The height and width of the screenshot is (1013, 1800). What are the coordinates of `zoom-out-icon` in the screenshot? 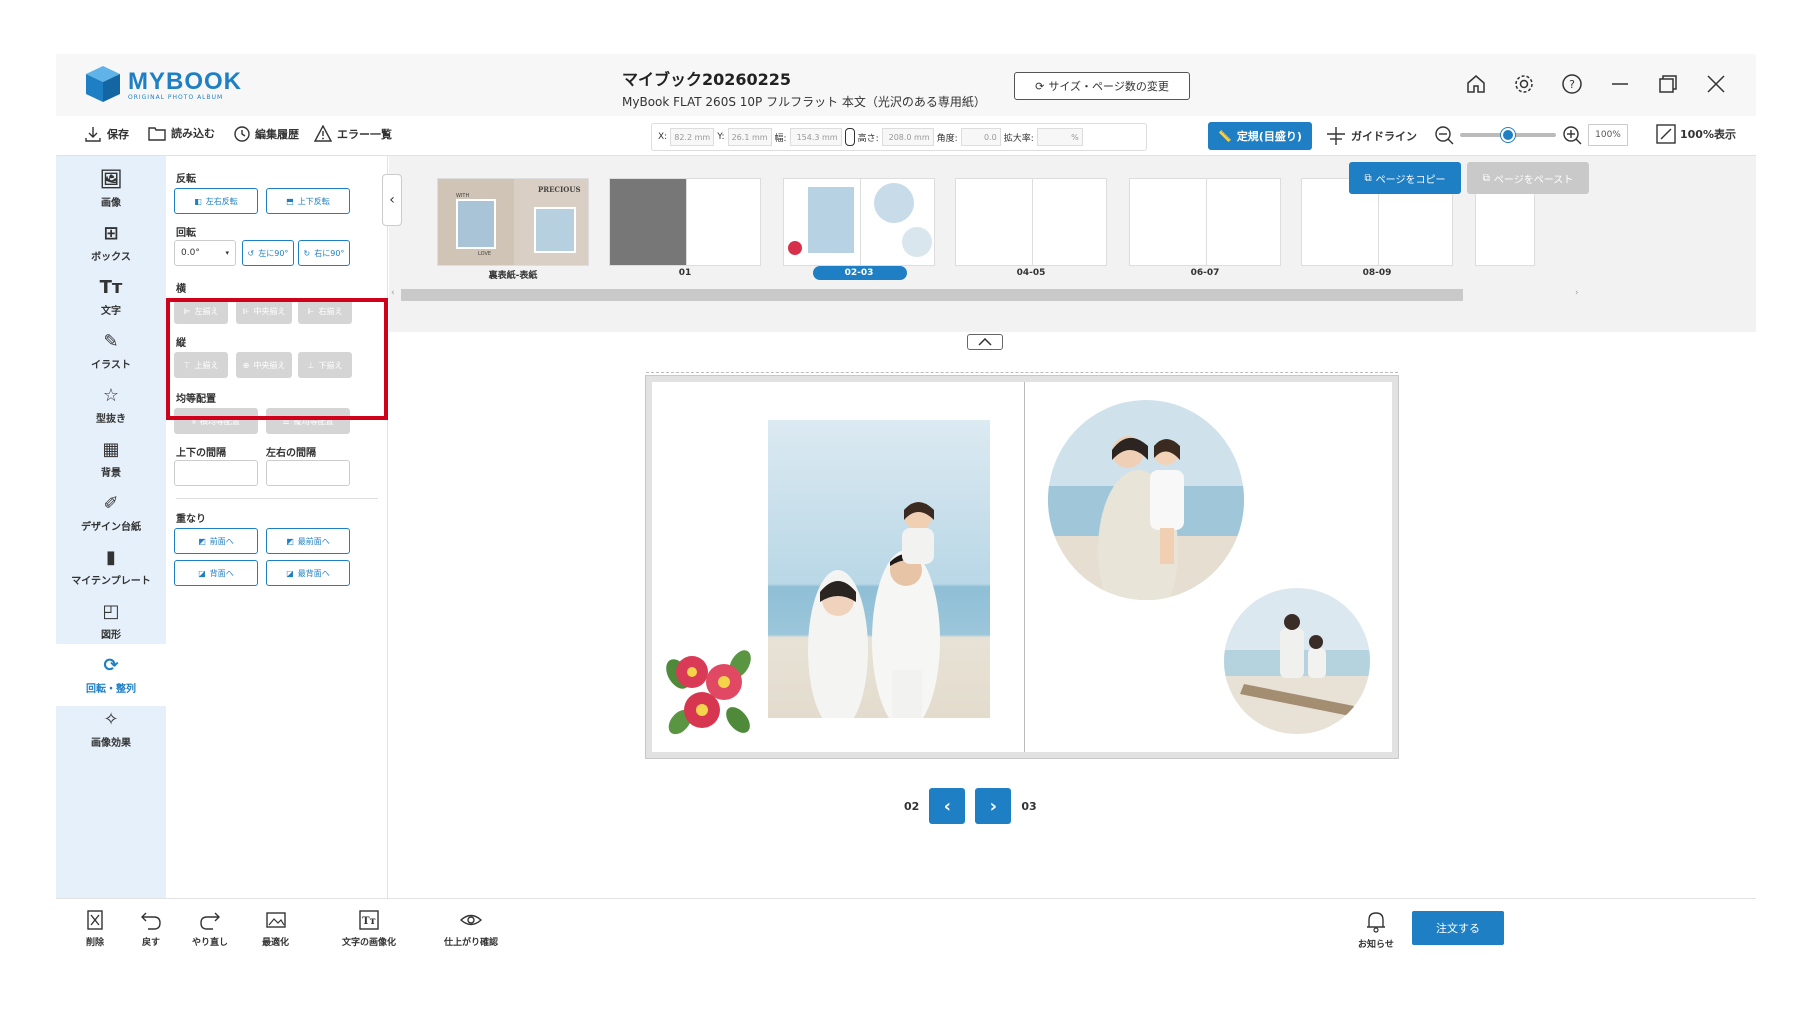 It's located at (1444, 135).